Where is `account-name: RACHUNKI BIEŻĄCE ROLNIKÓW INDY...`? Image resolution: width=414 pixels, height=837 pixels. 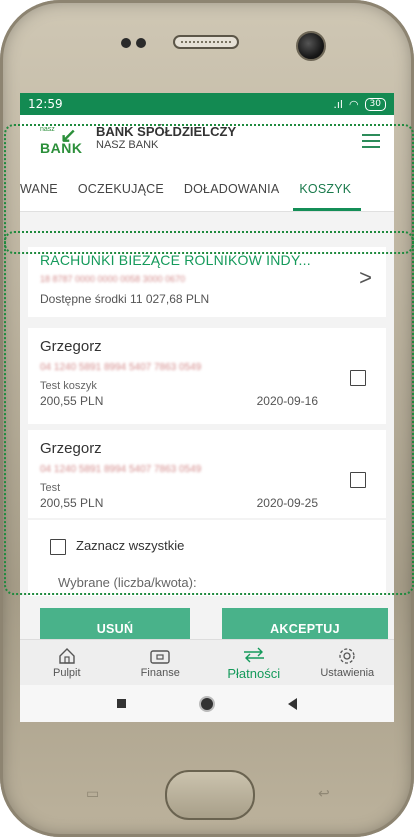 account-name: RACHUNKI BIEŻĄCE ROLNIKÓW INDY... is located at coordinates (175, 260).